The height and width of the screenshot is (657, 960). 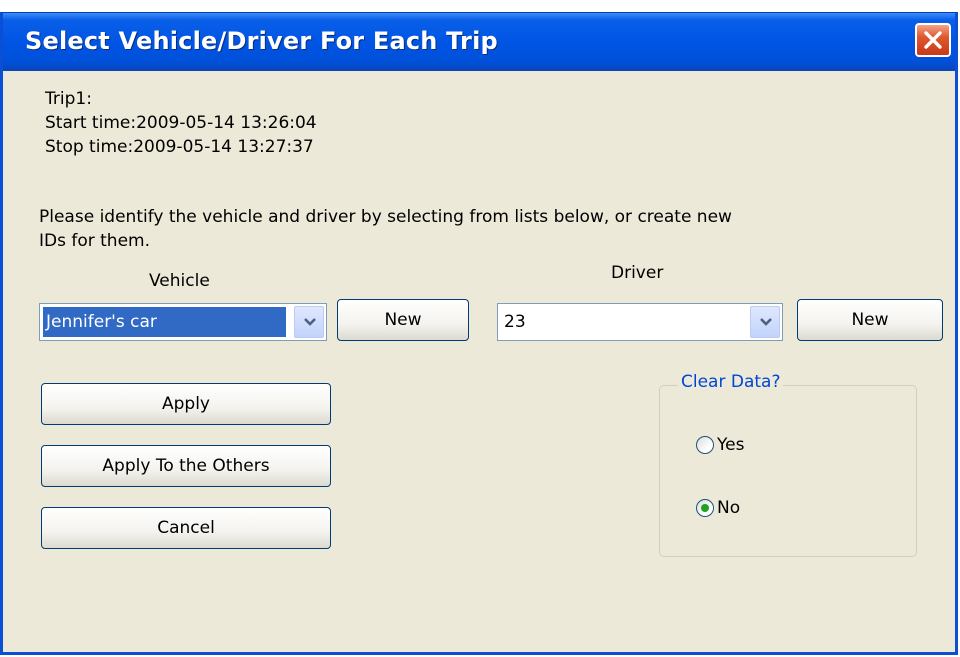 I want to click on driver-select-value: 23, so click(x=515, y=322).